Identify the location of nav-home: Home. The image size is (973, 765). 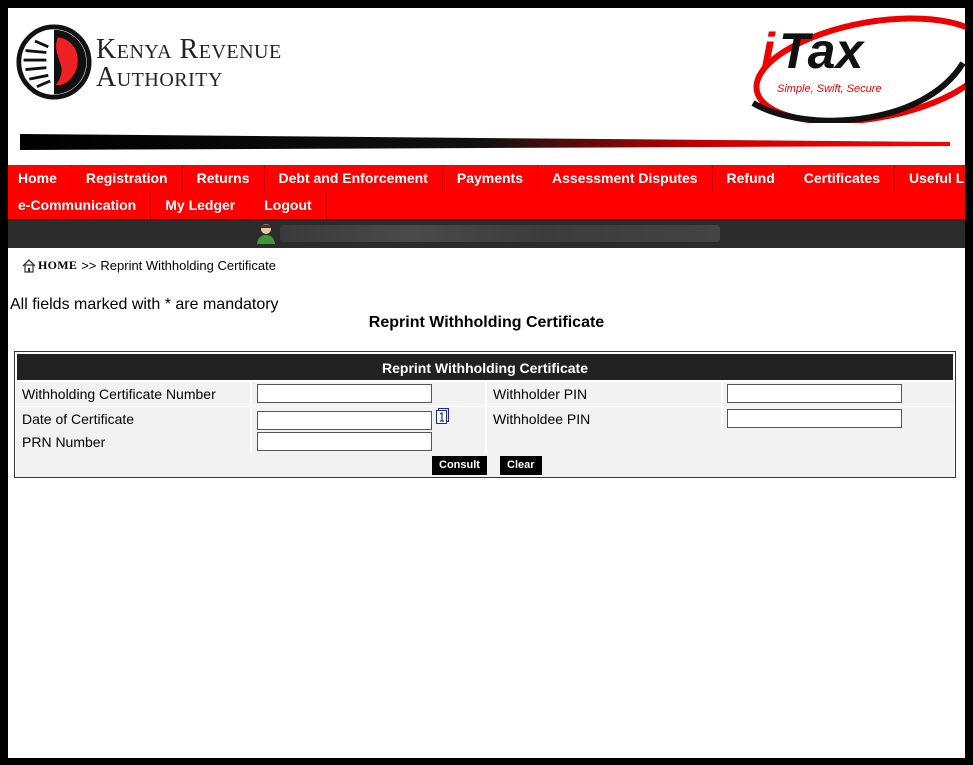
(40, 178).